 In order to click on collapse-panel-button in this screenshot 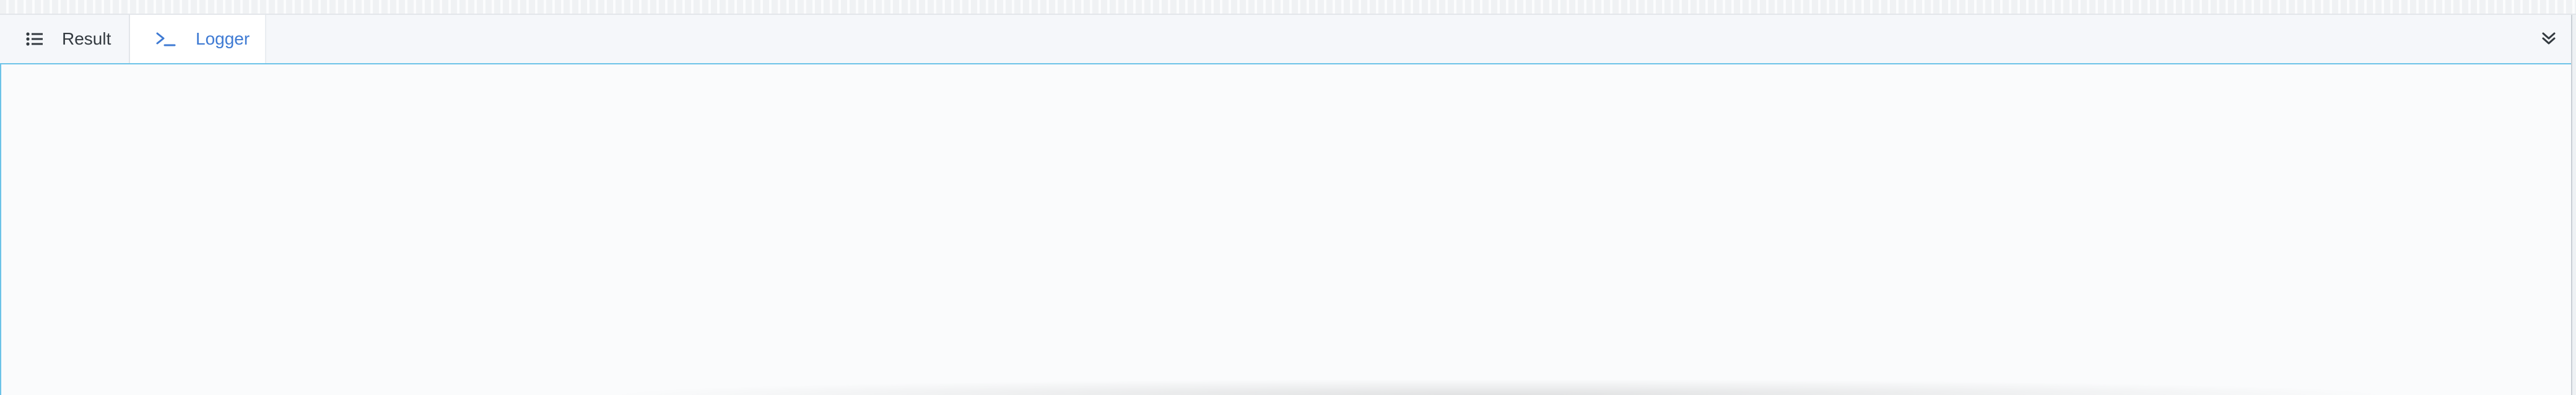, I will do `click(2548, 39)`.